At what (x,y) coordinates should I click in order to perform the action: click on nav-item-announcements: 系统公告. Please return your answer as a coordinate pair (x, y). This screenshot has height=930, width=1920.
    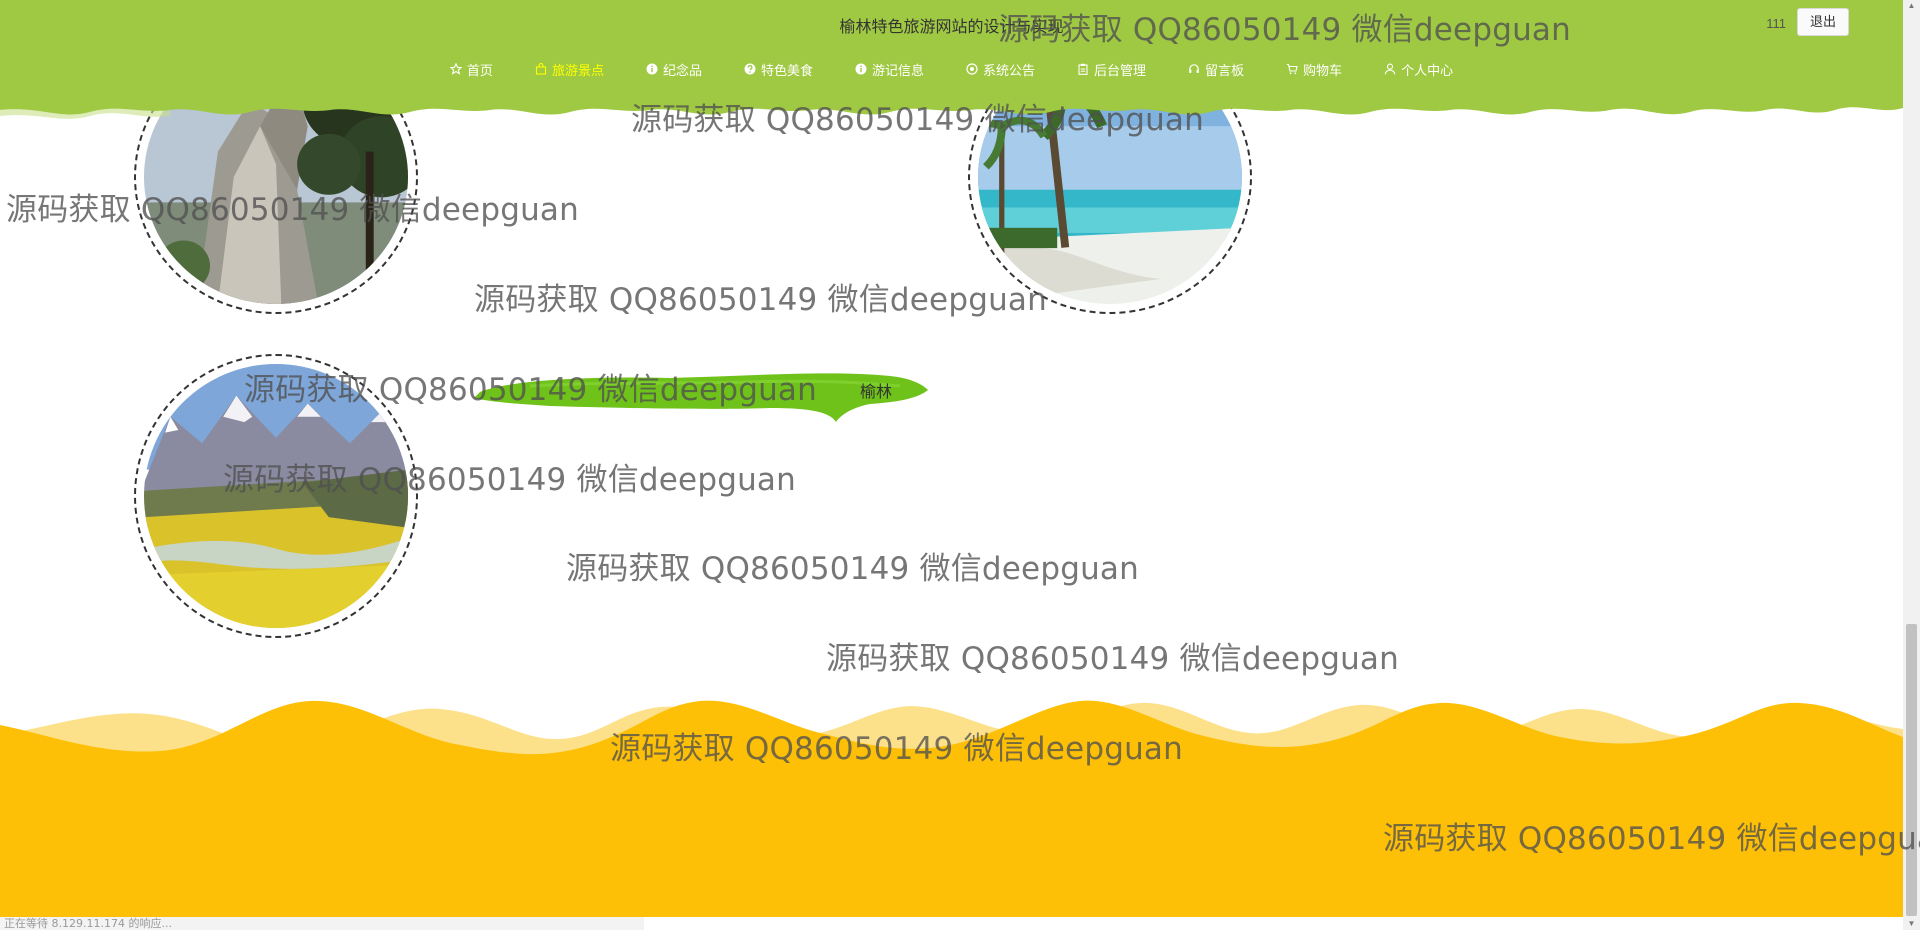
    Looking at the image, I should click on (1000, 69).